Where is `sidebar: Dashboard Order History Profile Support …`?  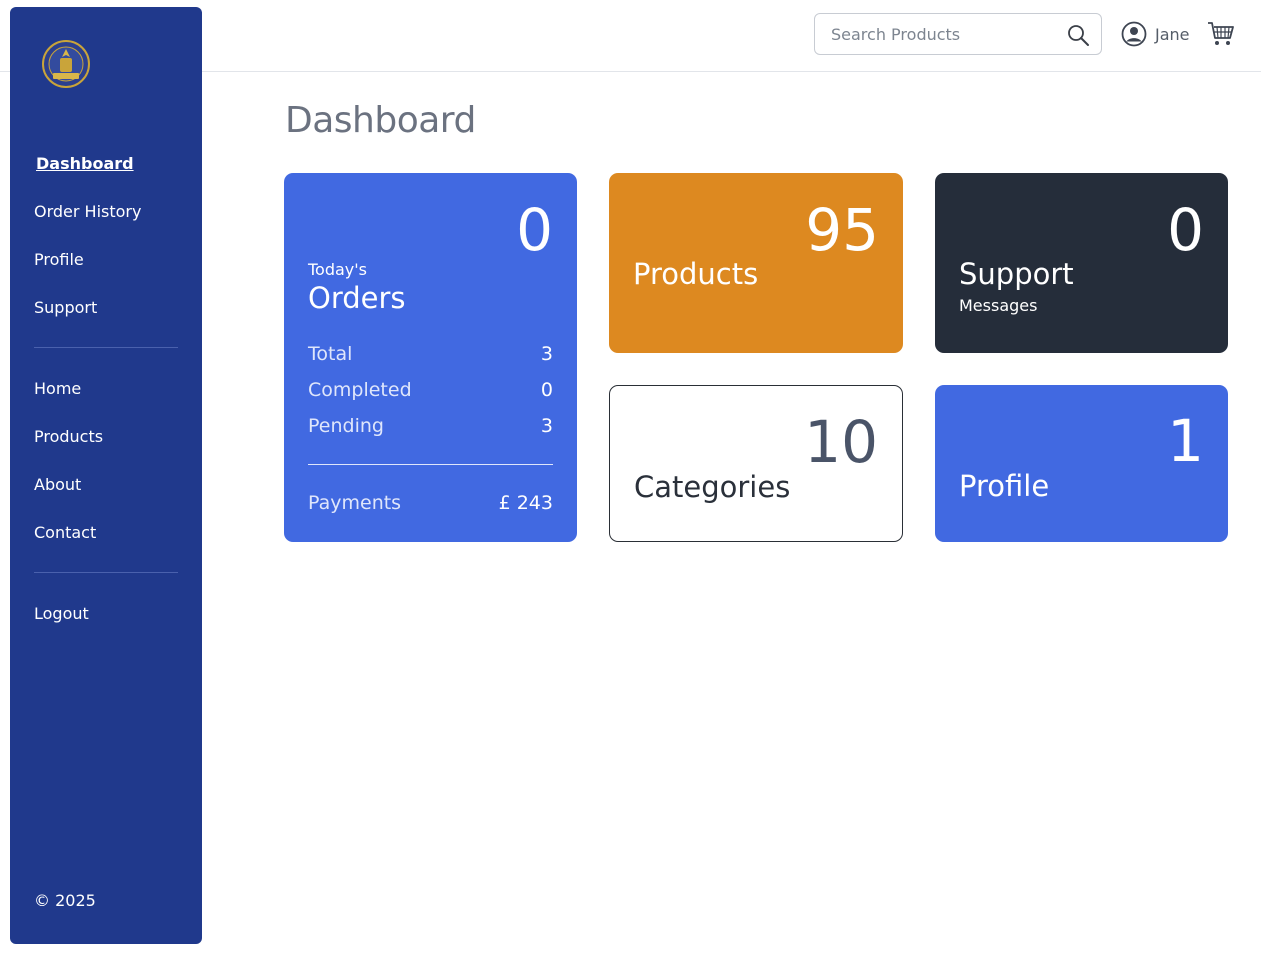
sidebar: Dashboard Order History Profile Support … is located at coordinates (106, 475).